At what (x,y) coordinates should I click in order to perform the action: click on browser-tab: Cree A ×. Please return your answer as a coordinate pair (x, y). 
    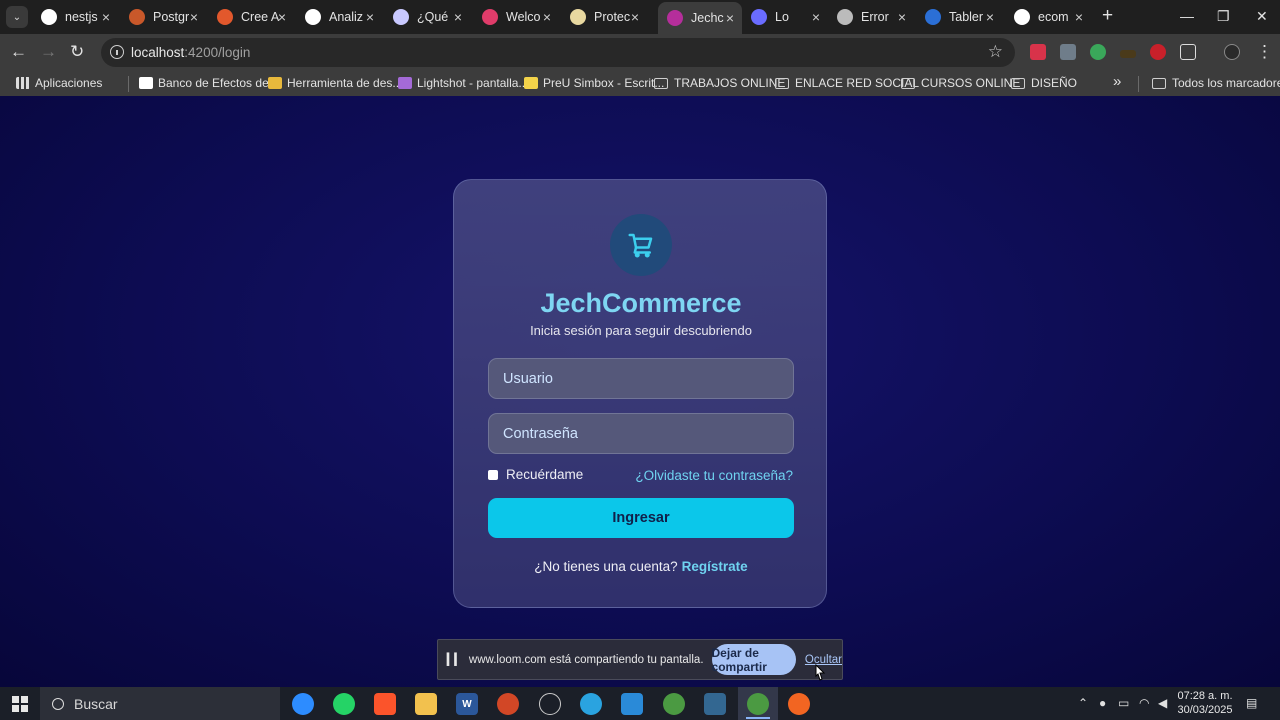
    Looking at the image, I should click on (251, 17).